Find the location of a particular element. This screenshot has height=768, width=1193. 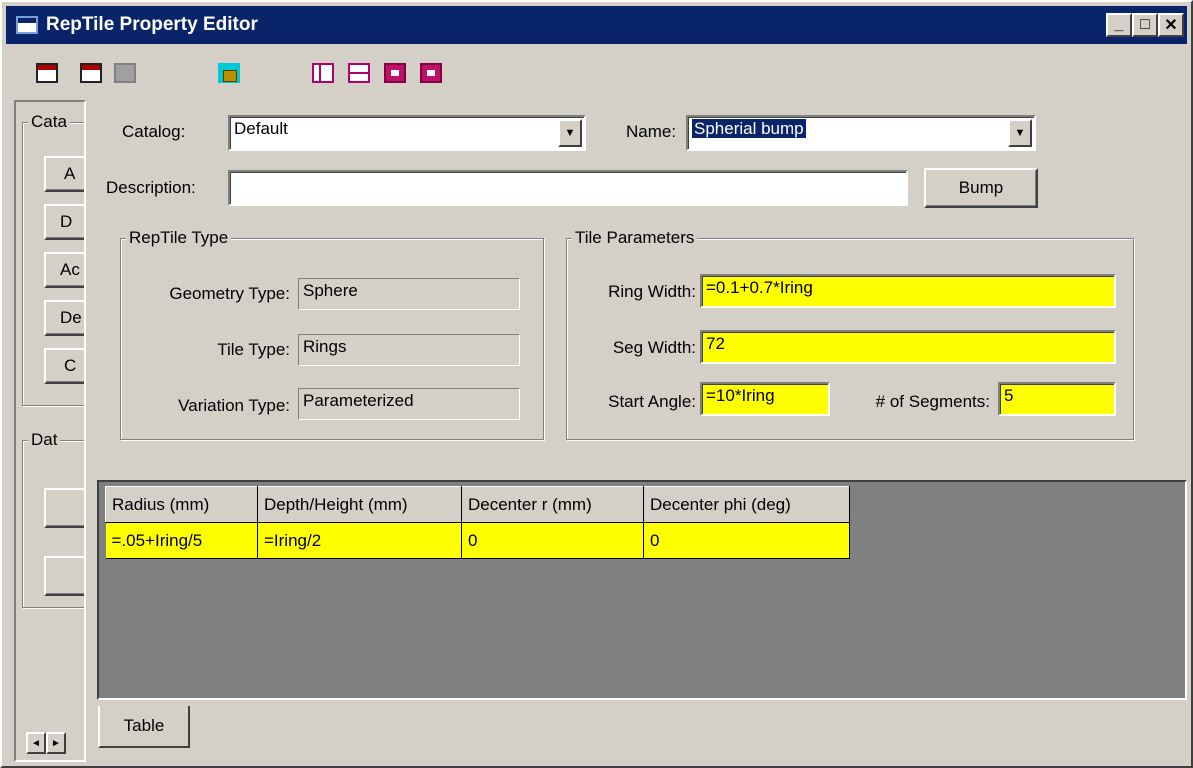

description-label: Description: is located at coordinates (151, 187).